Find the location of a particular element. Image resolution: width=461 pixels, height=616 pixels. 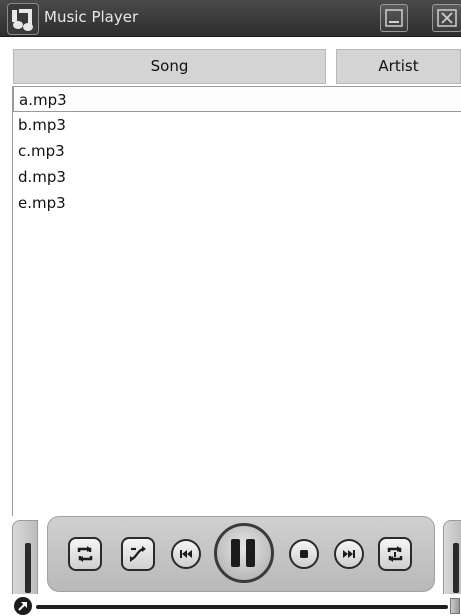

previous-icon is located at coordinates (186, 554).